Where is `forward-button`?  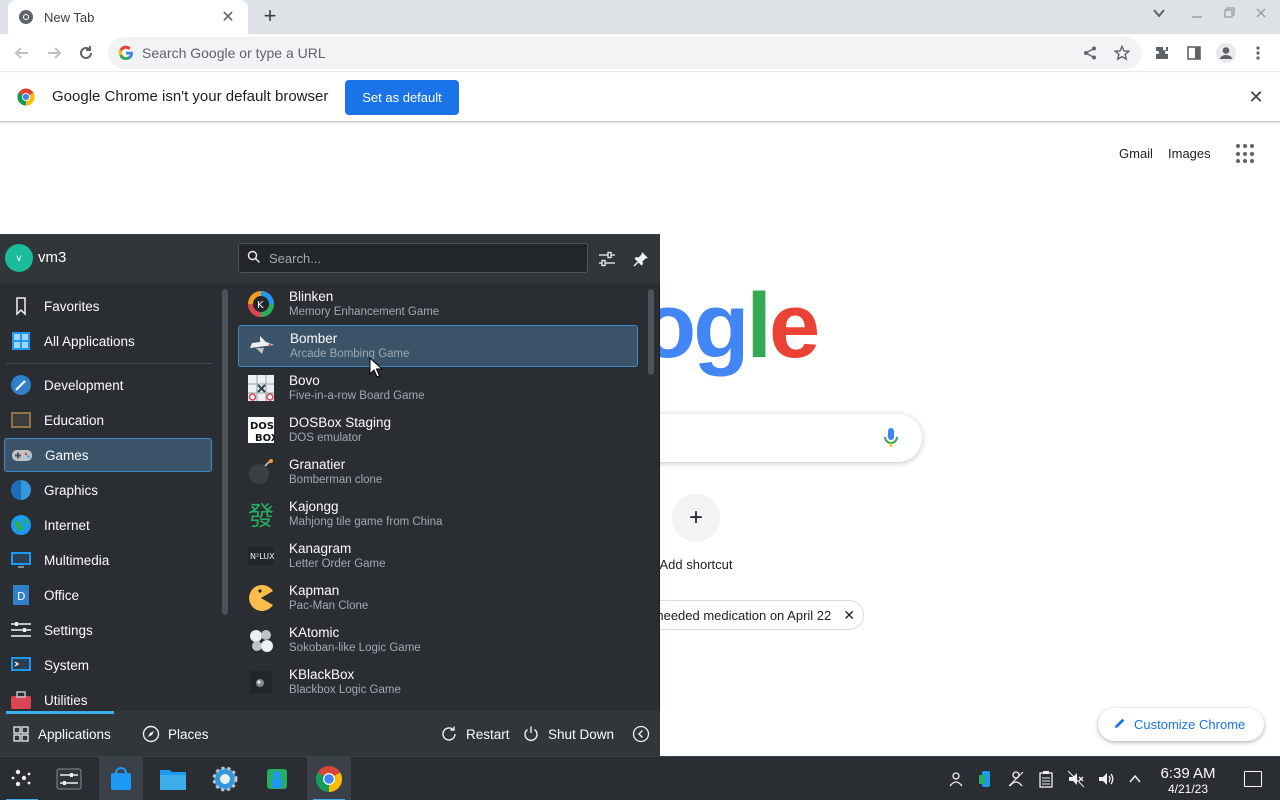
forward-button is located at coordinates (54, 53).